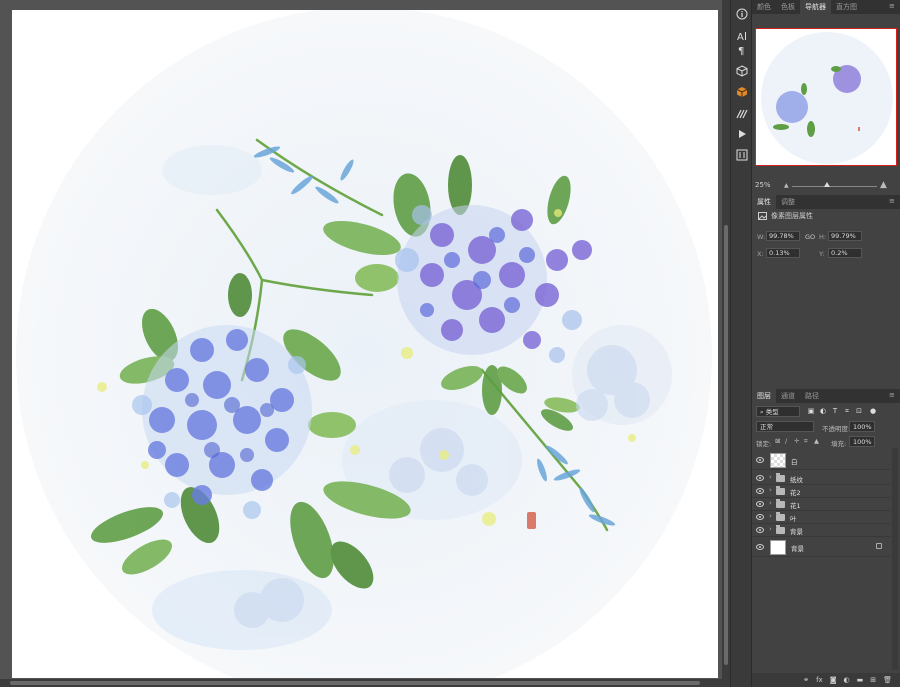 The height and width of the screenshot is (687, 900). I want to click on trash-icon: 🗑, so click(887, 680).